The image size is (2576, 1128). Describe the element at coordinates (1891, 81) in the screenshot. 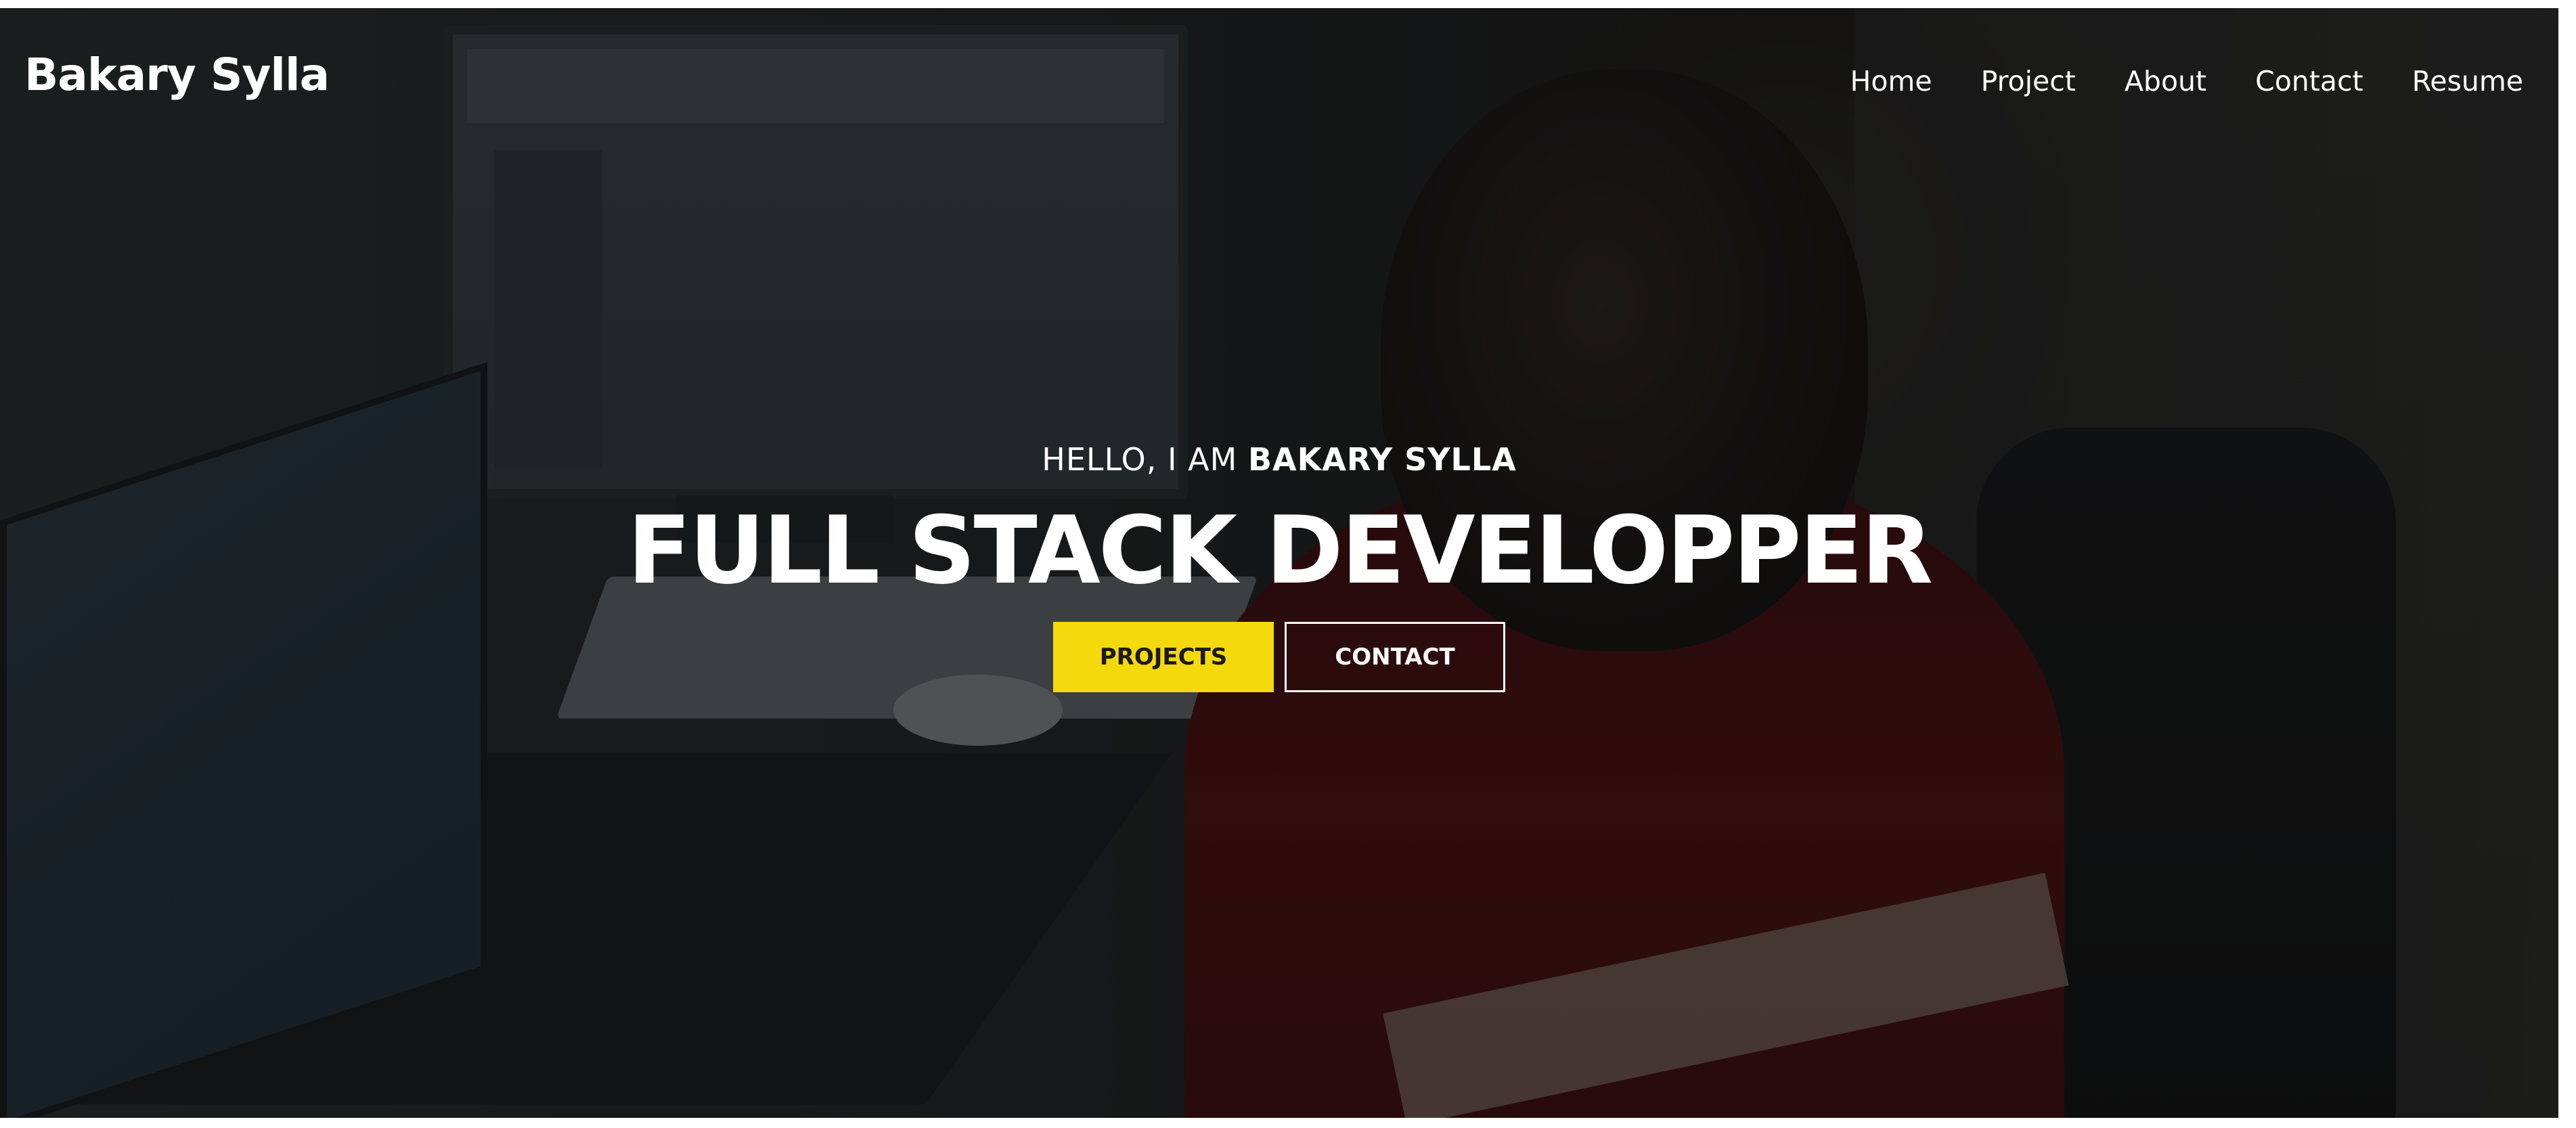

I see `nav-link-home: Home` at that location.